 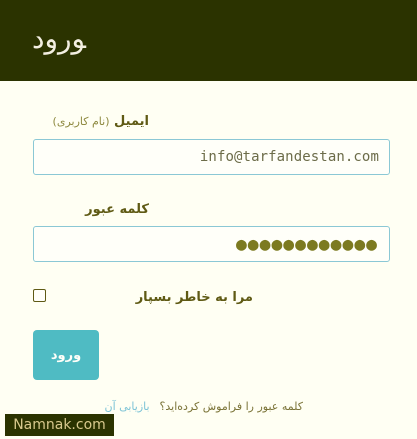 I want to click on password-label-text: کلمه عبور, so click(x=117, y=209).